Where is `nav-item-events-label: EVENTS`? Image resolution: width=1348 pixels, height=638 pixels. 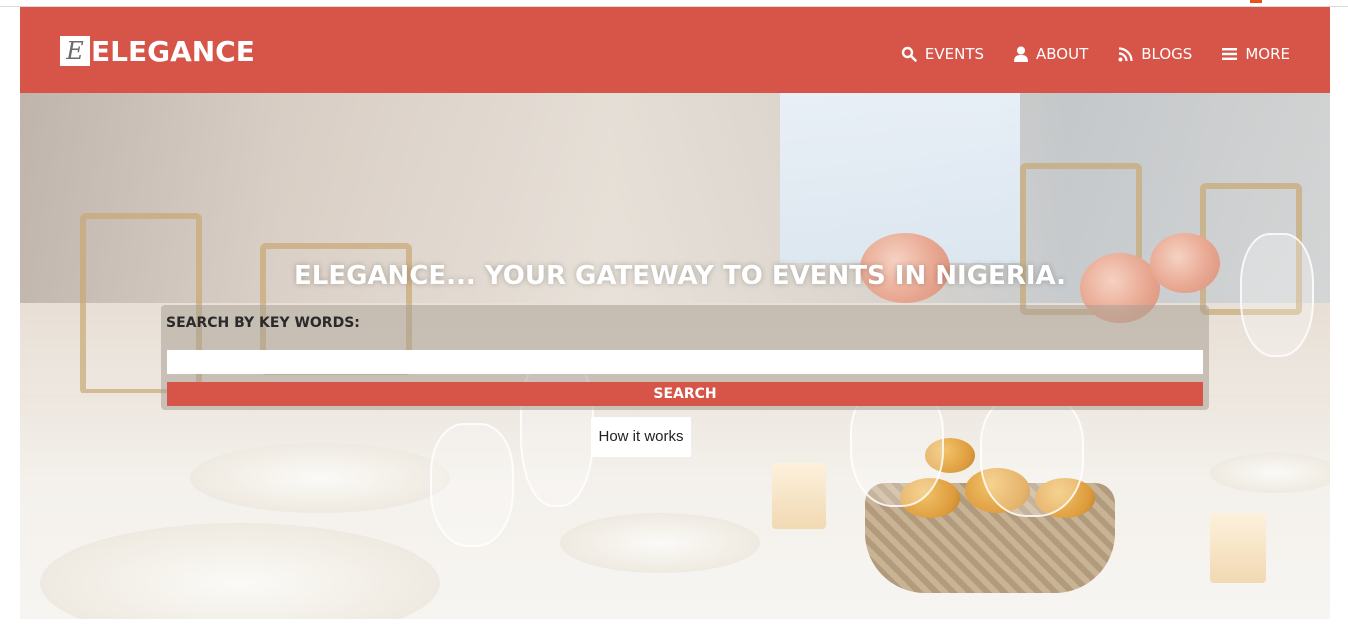
nav-item-events-label: EVENTS is located at coordinates (954, 54).